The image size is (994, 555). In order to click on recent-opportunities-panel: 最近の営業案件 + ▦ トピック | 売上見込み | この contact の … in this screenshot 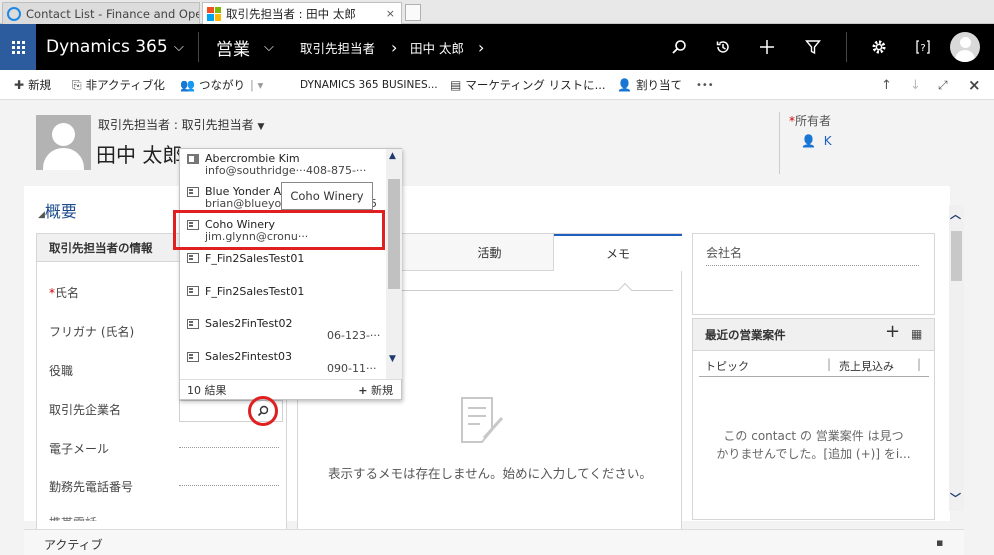, I will do `click(813, 419)`.